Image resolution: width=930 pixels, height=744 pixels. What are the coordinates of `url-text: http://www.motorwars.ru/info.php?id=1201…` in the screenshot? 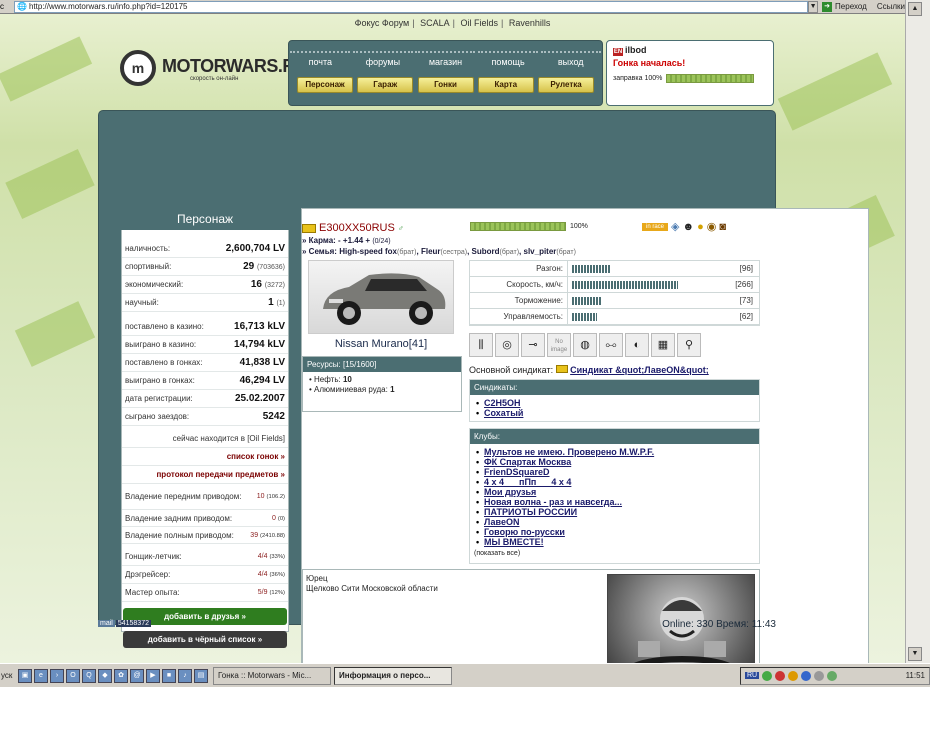 It's located at (108, 6).